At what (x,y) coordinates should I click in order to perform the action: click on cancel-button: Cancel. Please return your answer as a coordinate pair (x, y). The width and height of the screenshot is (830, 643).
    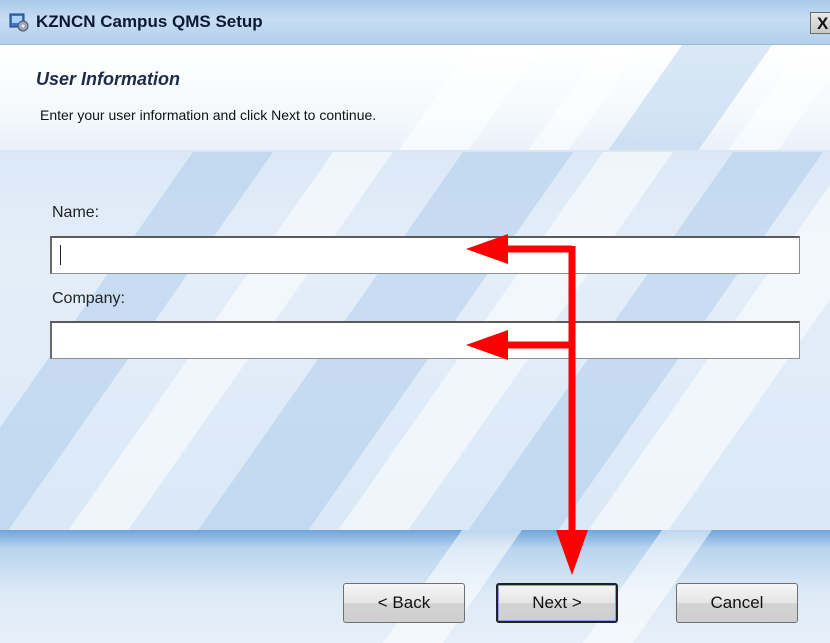
    Looking at the image, I should click on (737, 603).